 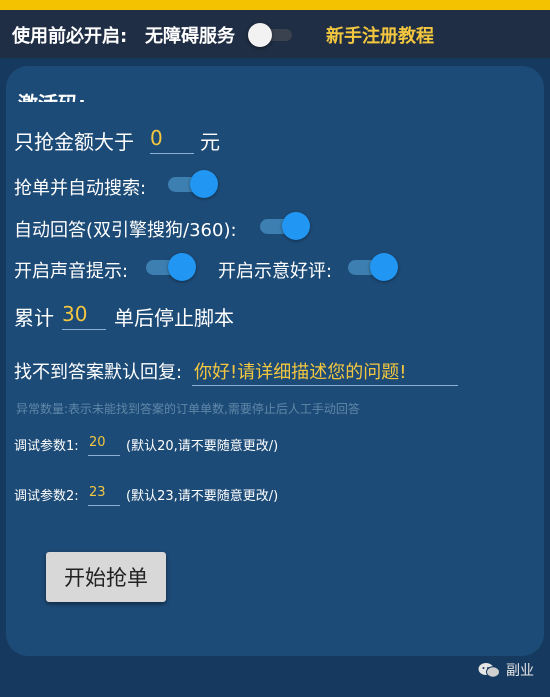 I want to click on top-bar: 使用前必开启: 无障碍服务 新手注册教程, so click(x=275, y=34).